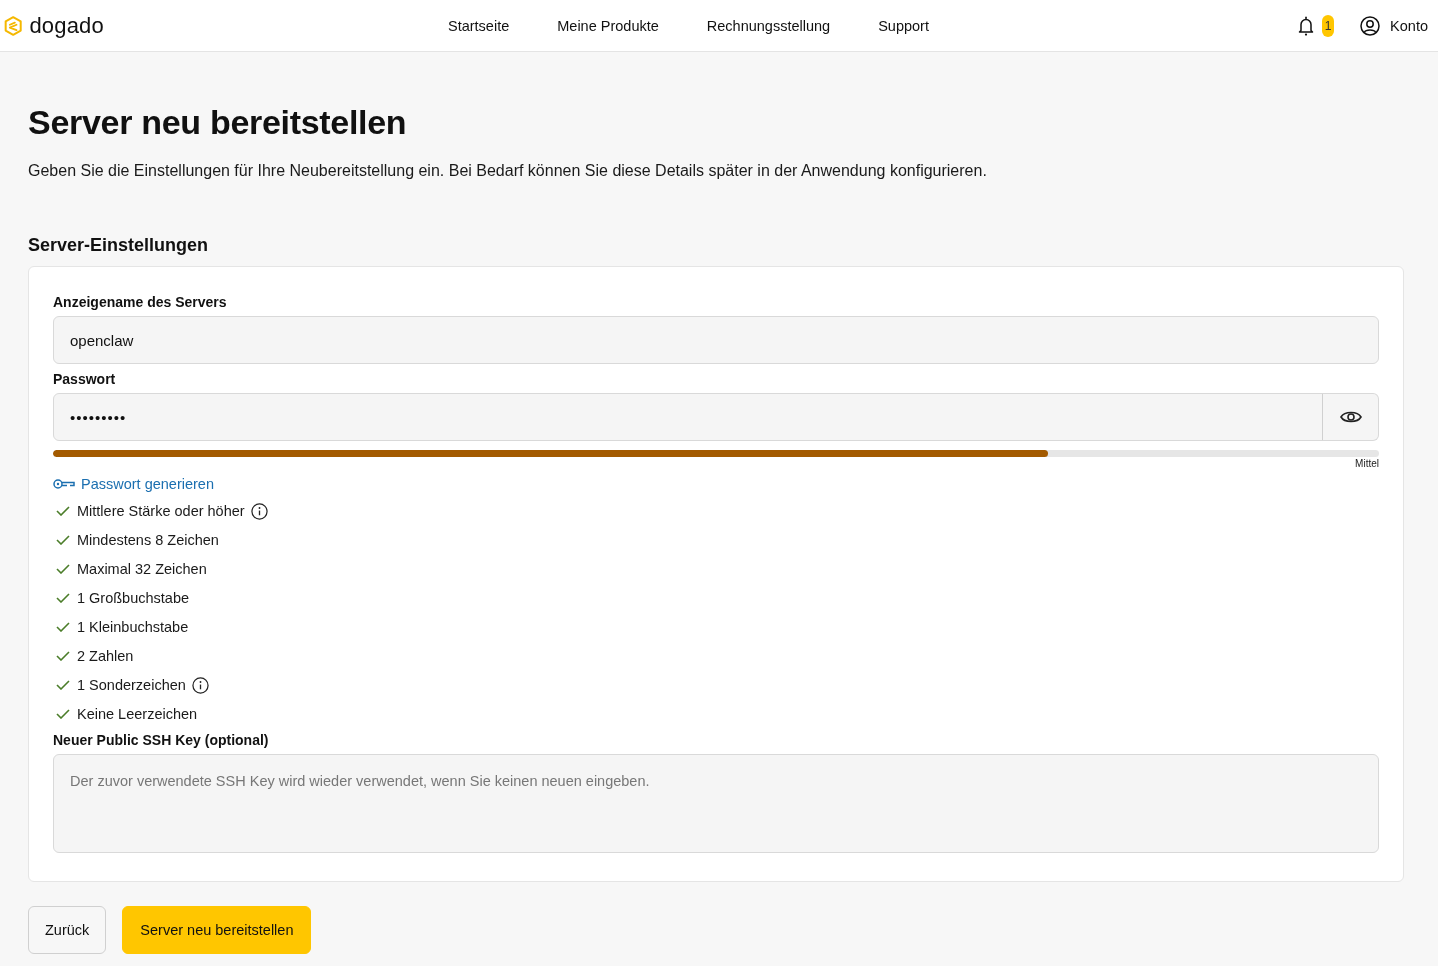  What do you see at coordinates (688, 417) in the screenshot?
I see `password-input: •••••••••` at bounding box center [688, 417].